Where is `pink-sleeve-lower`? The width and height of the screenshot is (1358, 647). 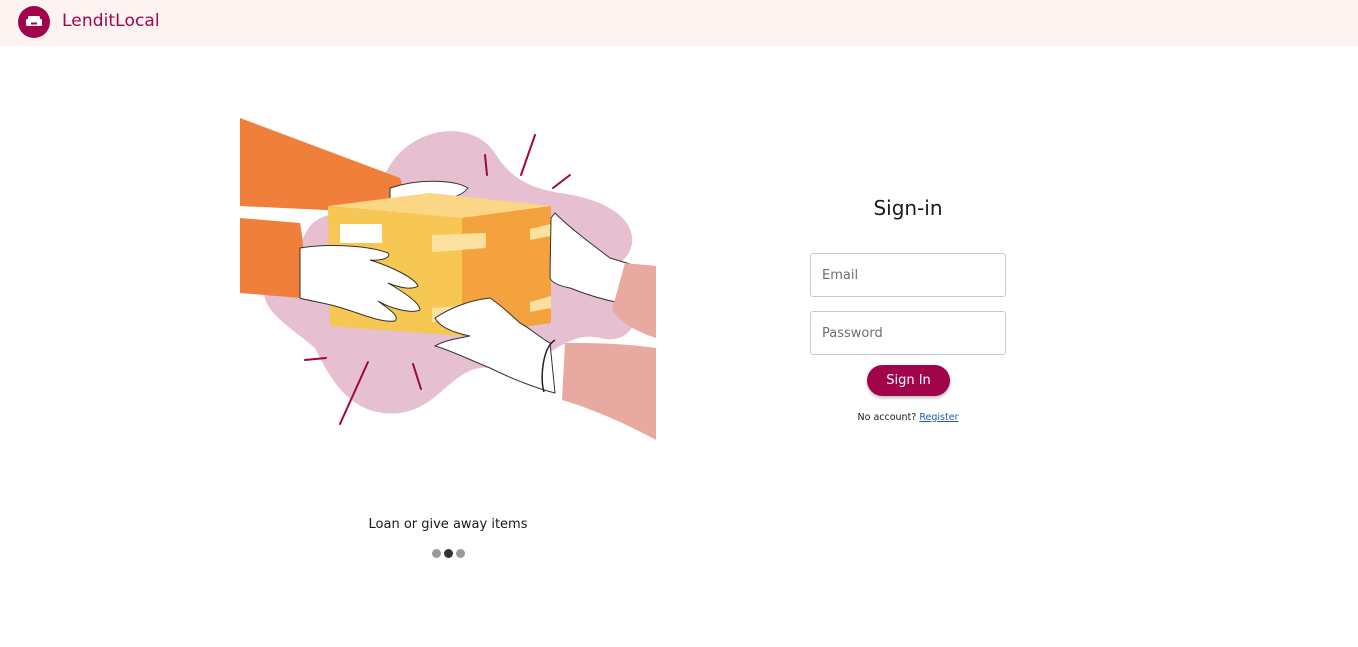
pink-sleeve-lower is located at coordinates (609, 391).